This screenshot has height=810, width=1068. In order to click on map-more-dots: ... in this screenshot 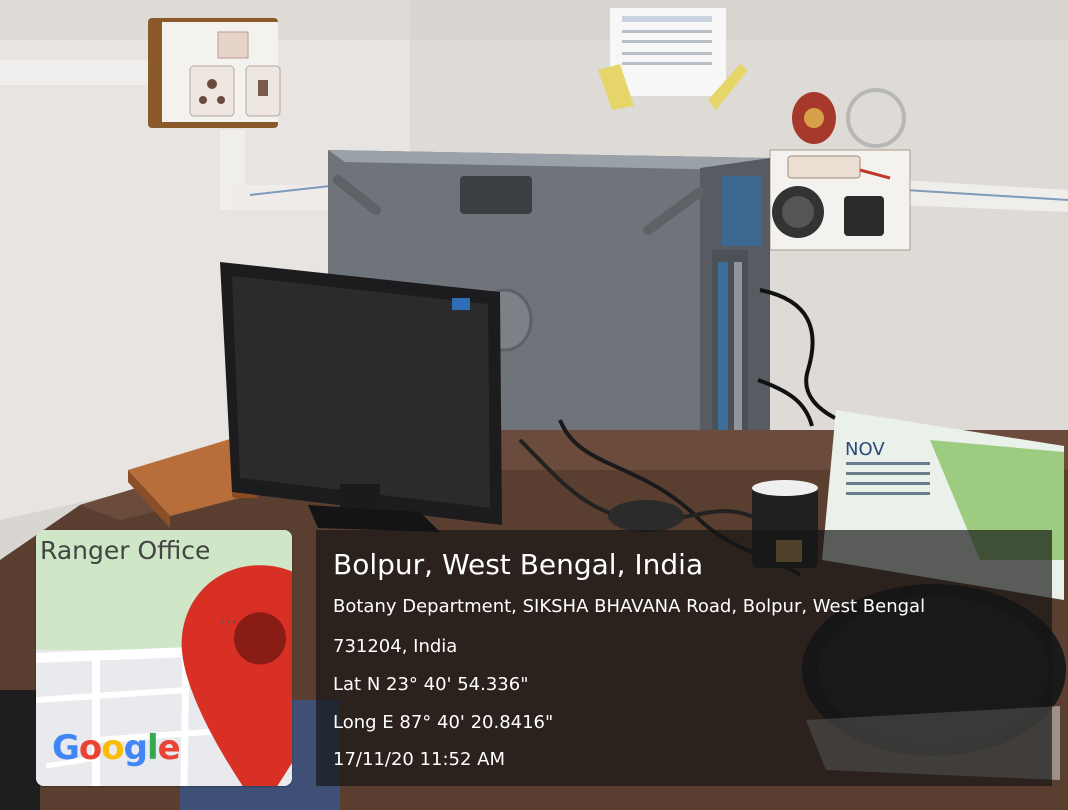, I will do `click(229, 617)`.